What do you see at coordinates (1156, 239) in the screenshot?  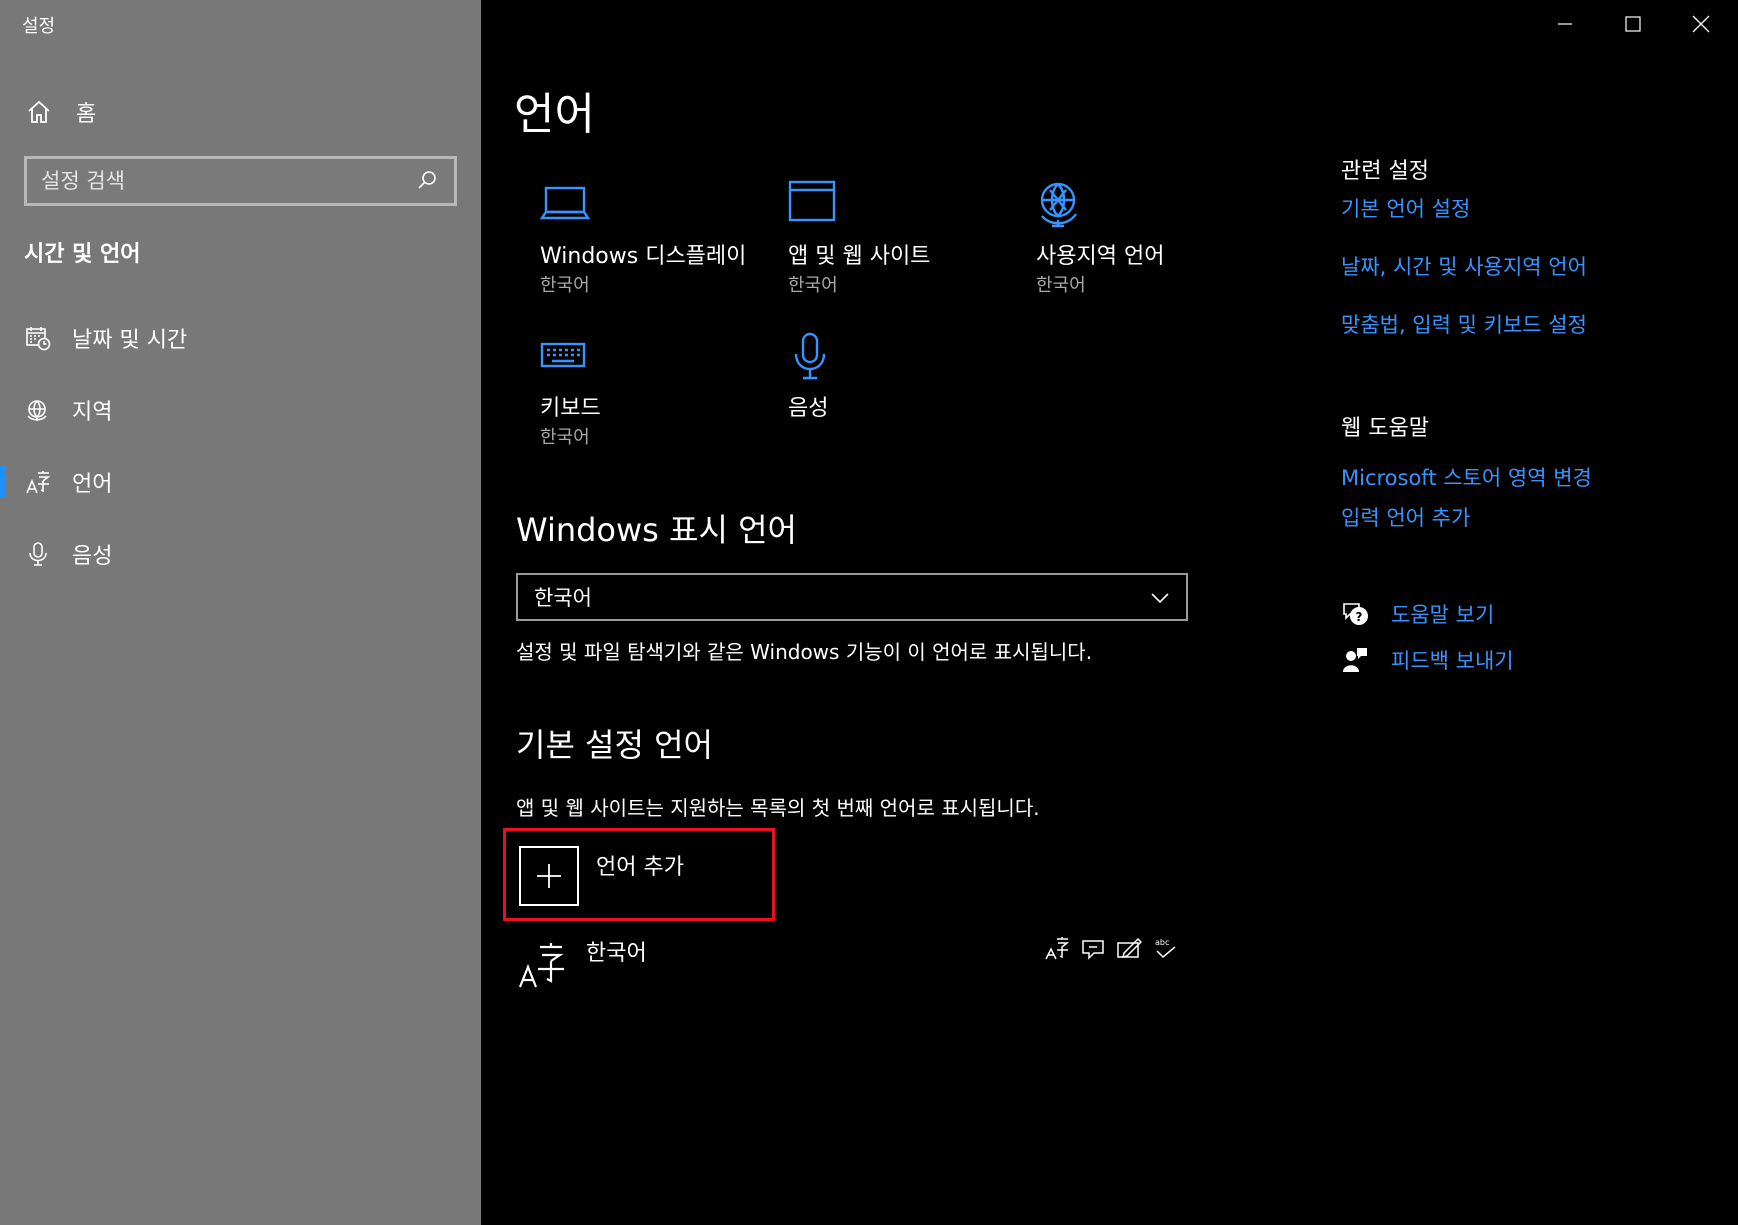 I see `tile-regional-format: 사용지역 언어 한국어` at bounding box center [1156, 239].